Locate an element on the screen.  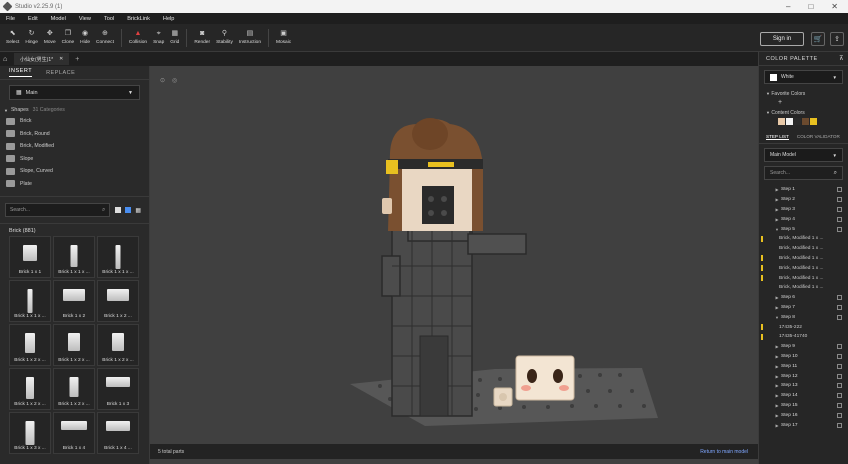
menu-edit: Edit is located at coordinates (33, 19).